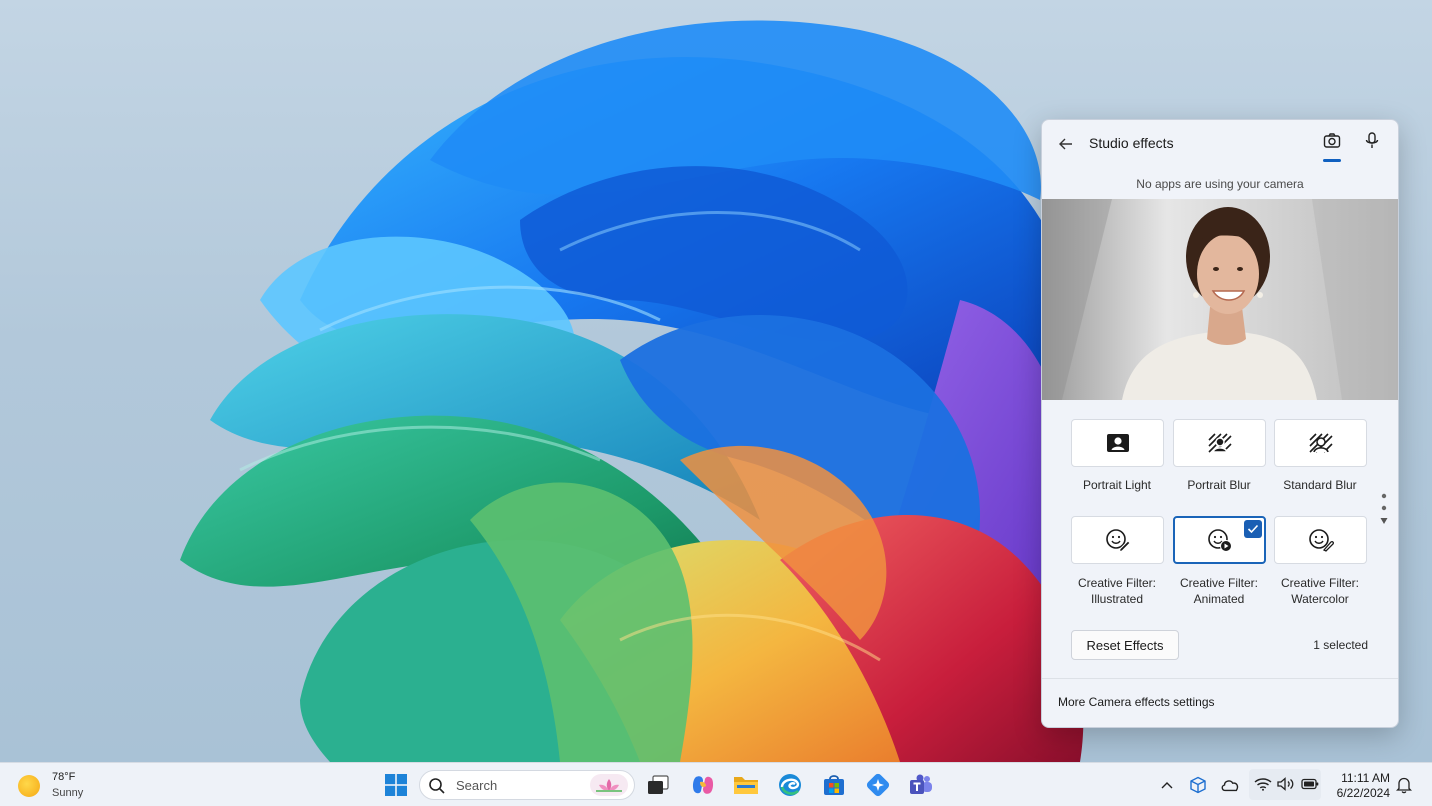  Describe the element at coordinates (1219, 485) in the screenshot. I see `effect-label-portrait-blur: Portrait Blur` at that location.